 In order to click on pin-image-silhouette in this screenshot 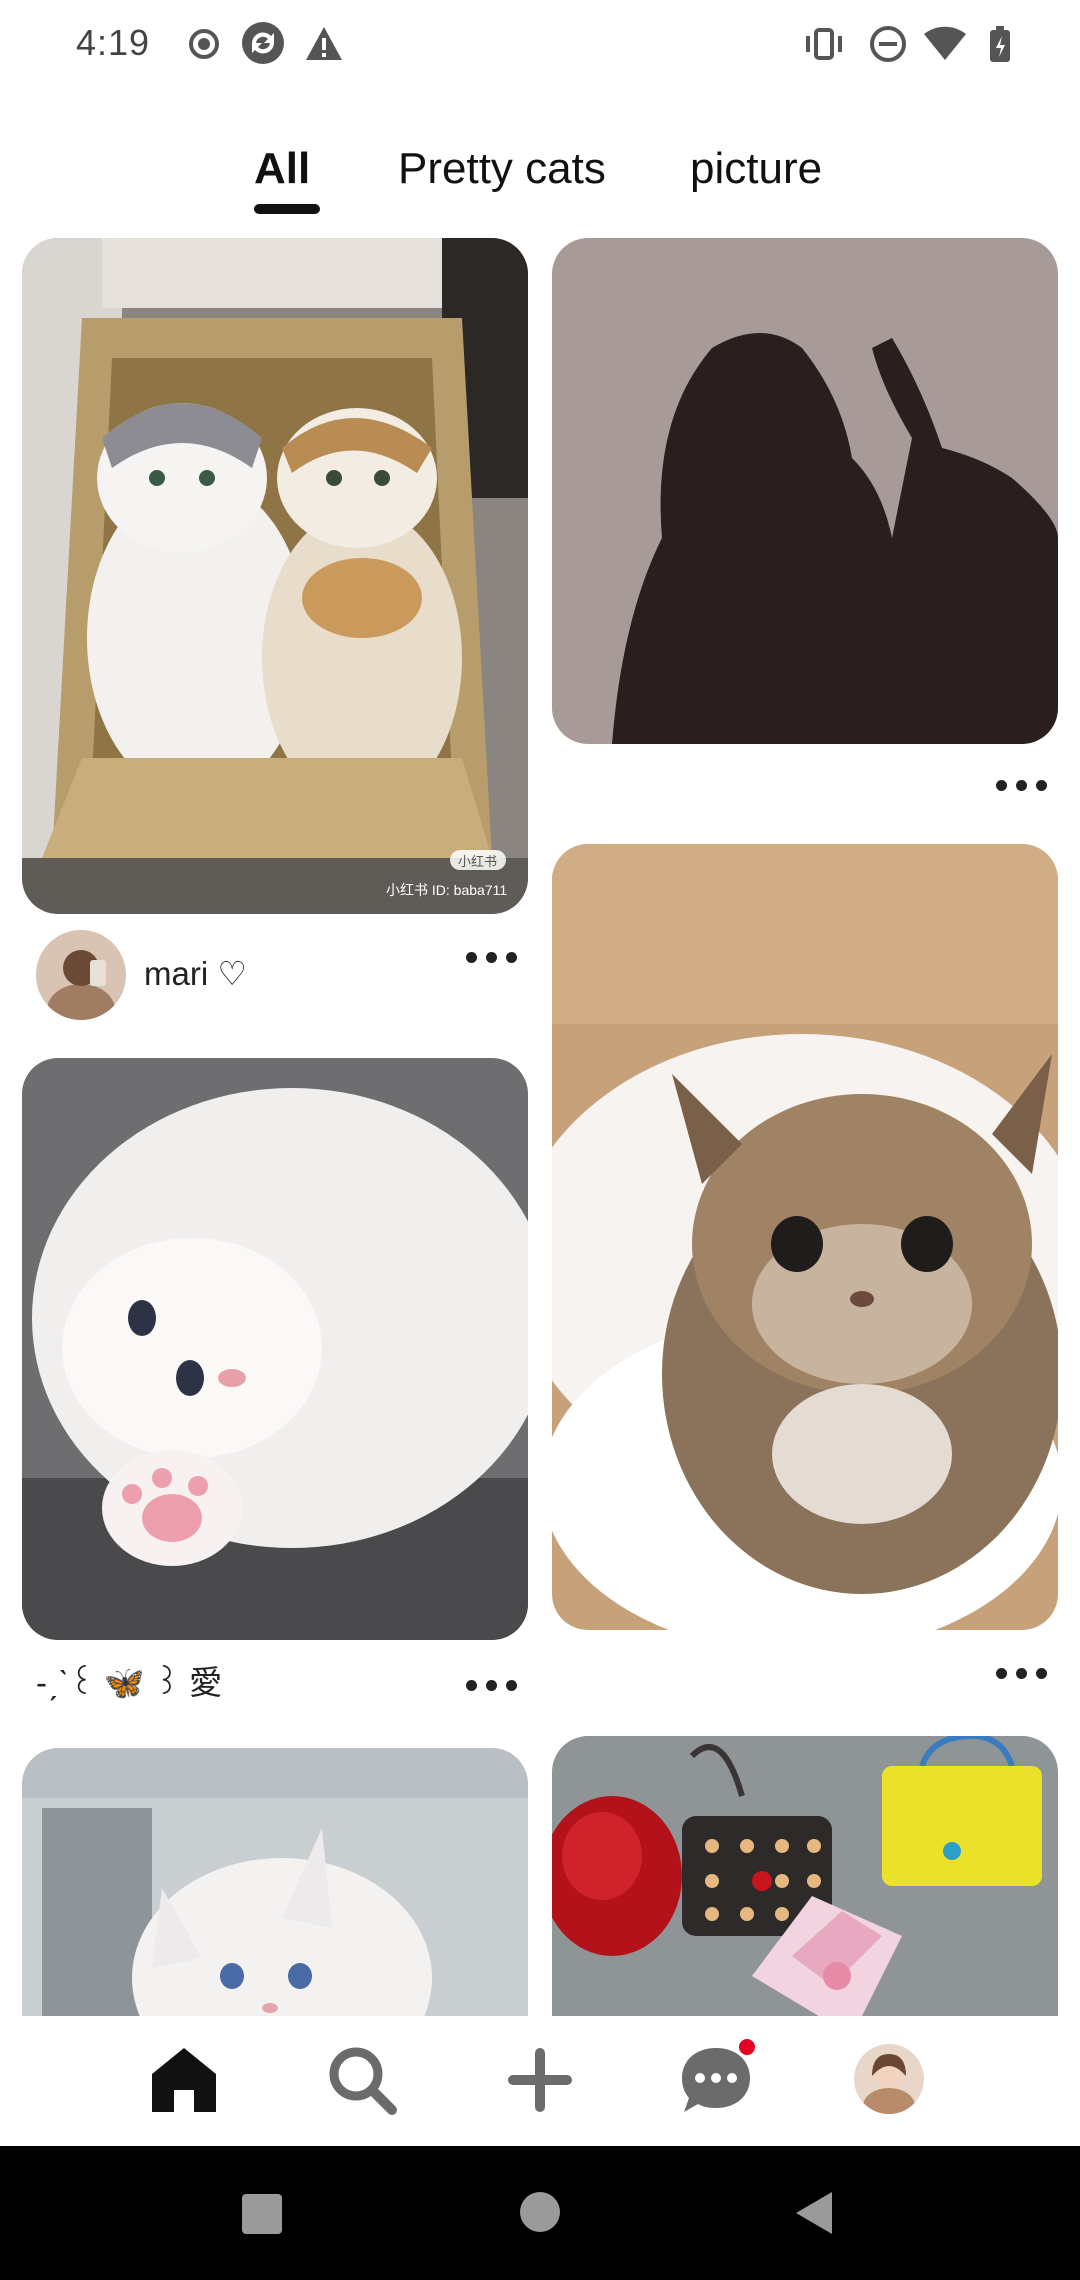, I will do `click(805, 491)`.